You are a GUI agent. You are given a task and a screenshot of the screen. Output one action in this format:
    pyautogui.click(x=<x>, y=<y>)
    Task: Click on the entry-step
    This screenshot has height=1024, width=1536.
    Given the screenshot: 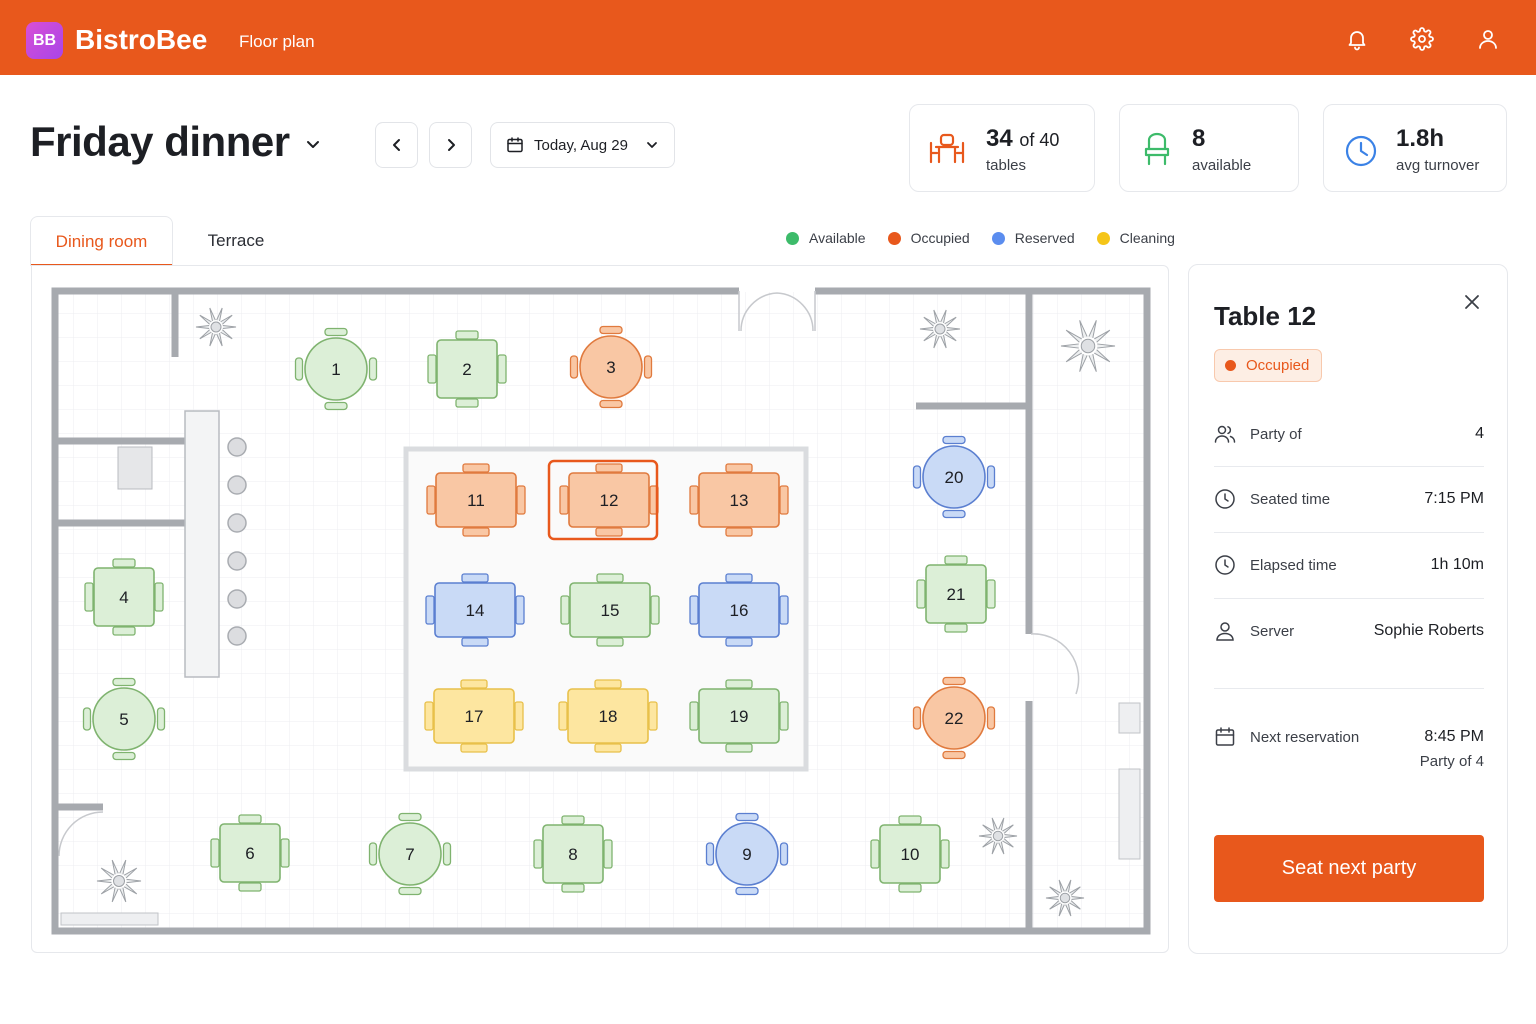 What is the action you would take?
    pyautogui.click(x=109, y=919)
    